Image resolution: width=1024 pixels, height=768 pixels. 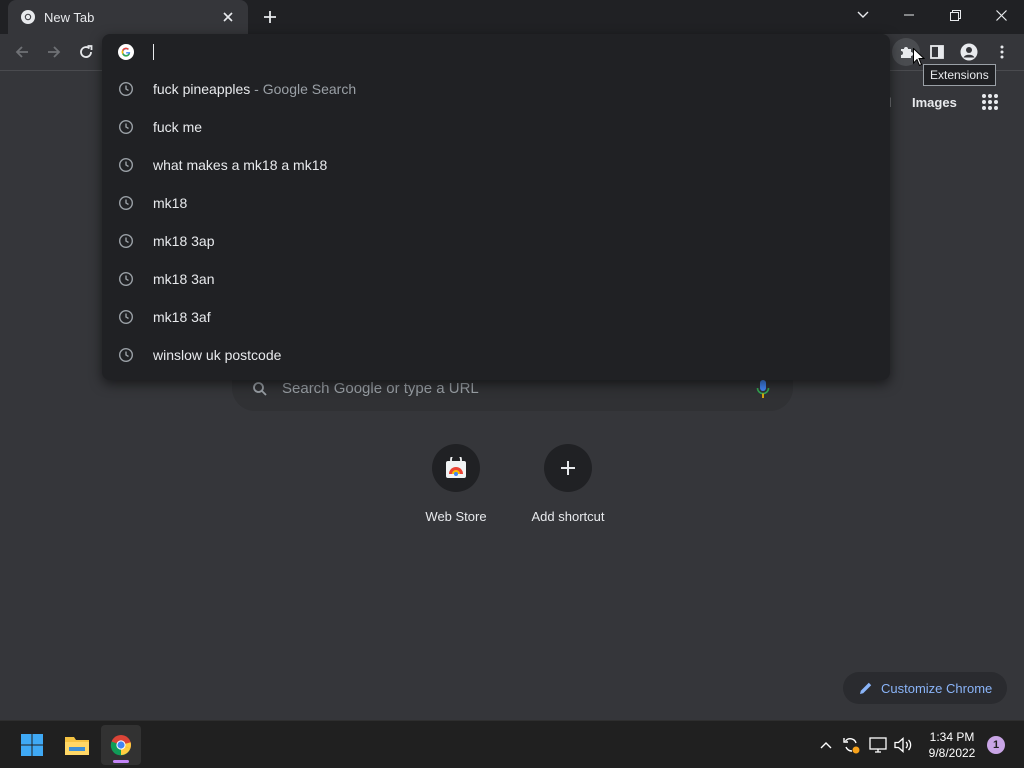 I want to click on chrome-color-icon, so click(x=120, y=745).